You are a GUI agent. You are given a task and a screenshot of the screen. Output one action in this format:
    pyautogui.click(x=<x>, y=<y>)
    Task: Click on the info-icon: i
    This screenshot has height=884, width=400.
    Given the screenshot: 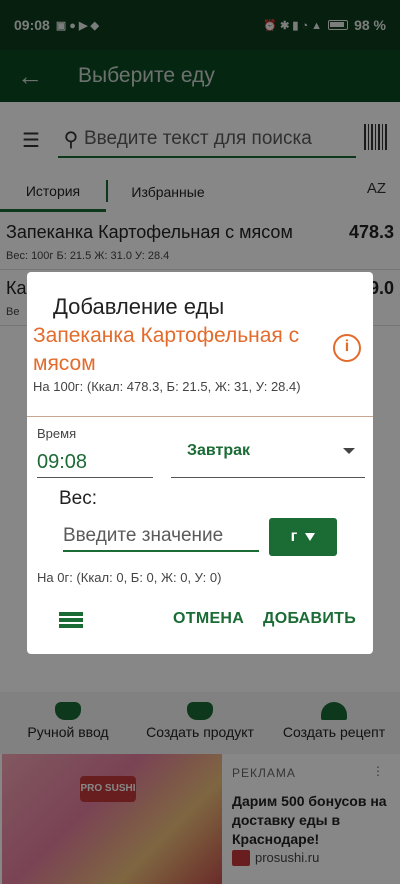 What is the action you would take?
    pyautogui.click(x=347, y=348)
    